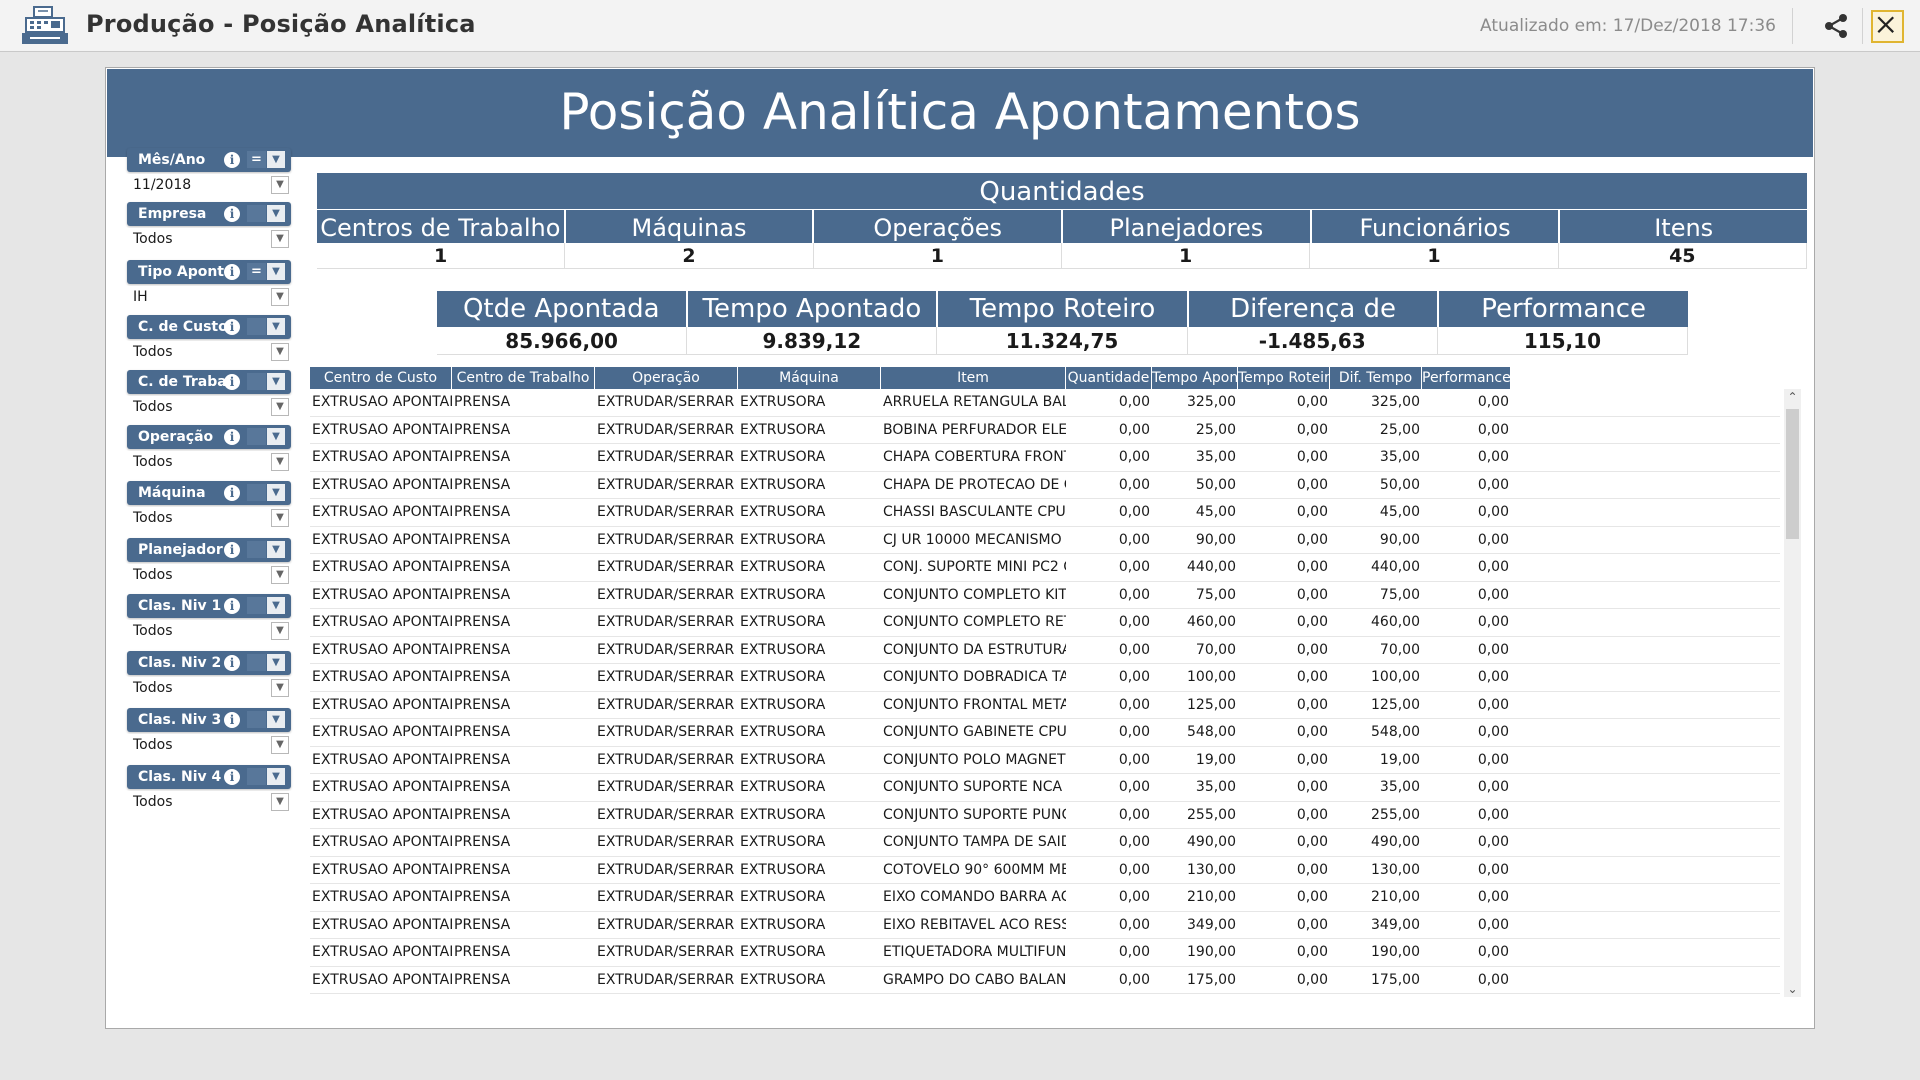 The height and width of the screenshot is (1080, 1920). Describe the element at coordinates (1792, 693) in the screenshot. I see `vertical-scrollbar: ⌃ ⌄` at that location.